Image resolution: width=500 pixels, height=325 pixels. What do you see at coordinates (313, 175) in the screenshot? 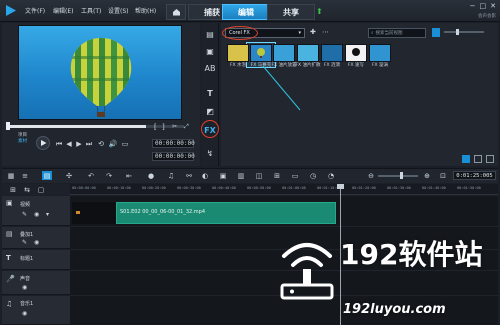
I see `speed-icon: ◷` at bounding box center [313, 175].